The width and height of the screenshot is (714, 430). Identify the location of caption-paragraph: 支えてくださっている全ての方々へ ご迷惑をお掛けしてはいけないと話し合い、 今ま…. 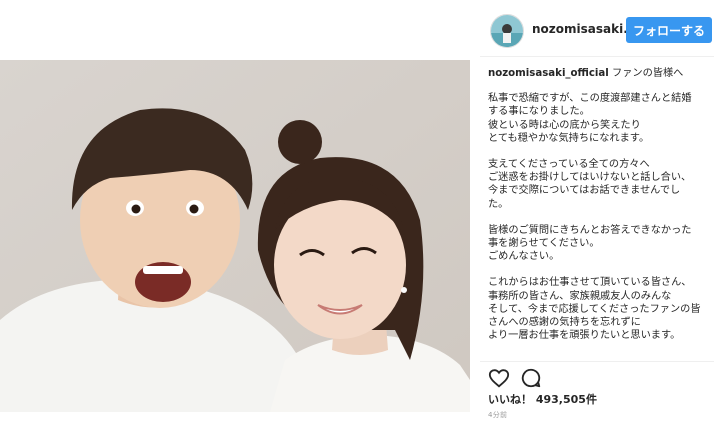
(590, 184).